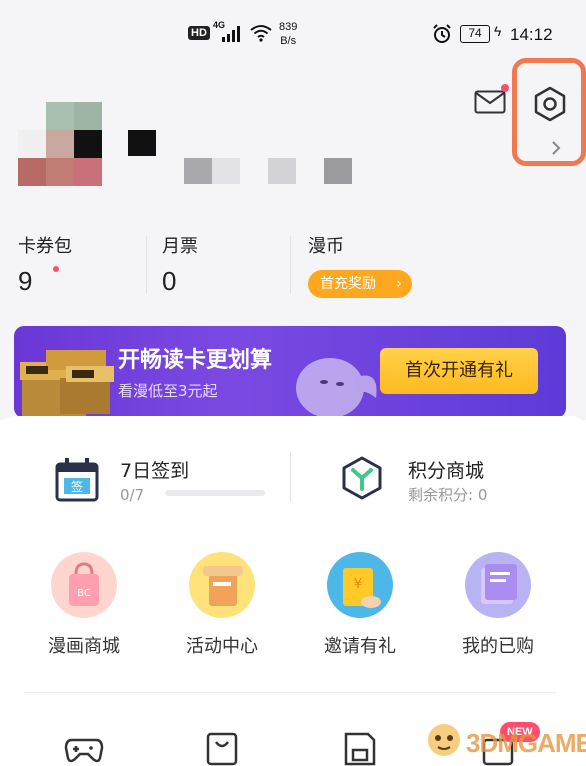 The height and width of the screenshot is (766, 586). What do you see at coordinates (442, 33) in the screenshot?
I see `alarm-icon` at bounding box center [442, 33].